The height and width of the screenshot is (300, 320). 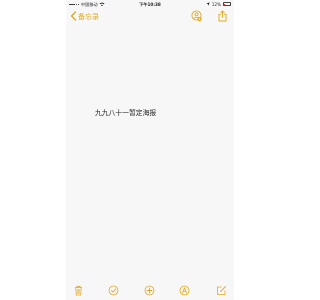 I want to click on markup-icon, so click(x=184, y=290).